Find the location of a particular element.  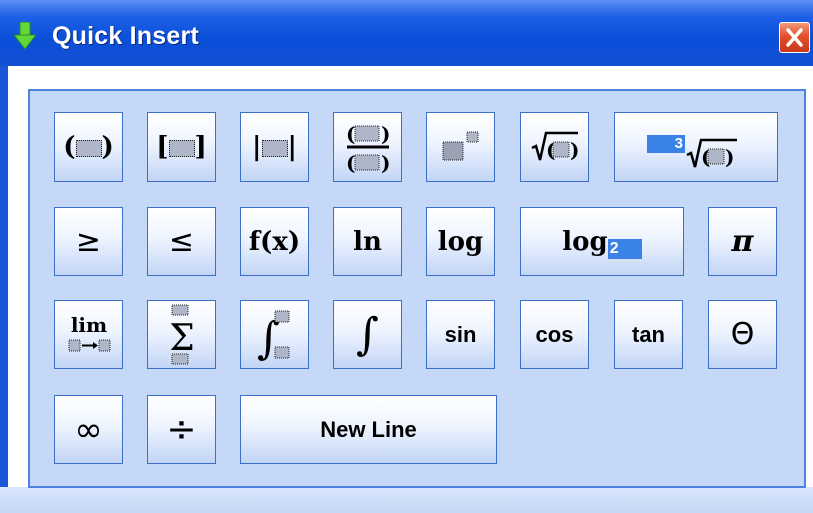

log-label: log is located at coordinates (460, 241).